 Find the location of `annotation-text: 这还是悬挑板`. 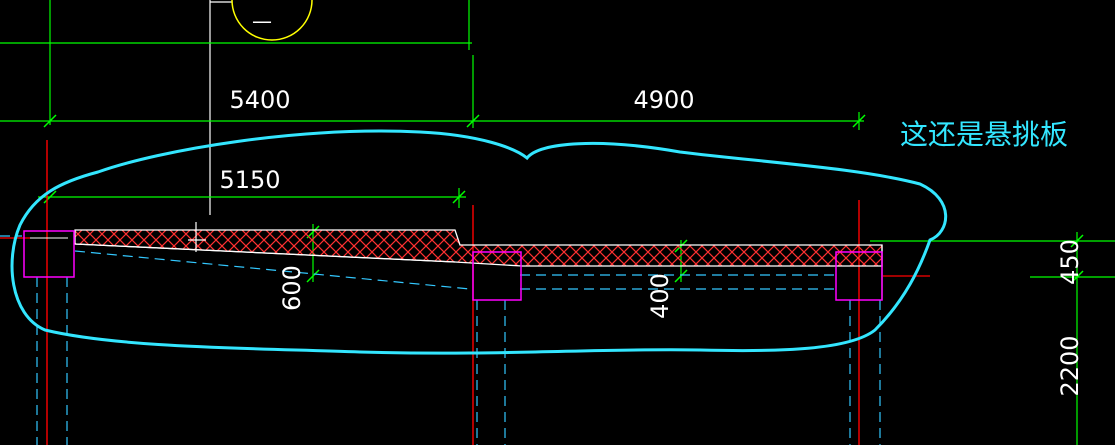

annotation-text: 这还是悬挑板 is located at coordinates (984, 134).